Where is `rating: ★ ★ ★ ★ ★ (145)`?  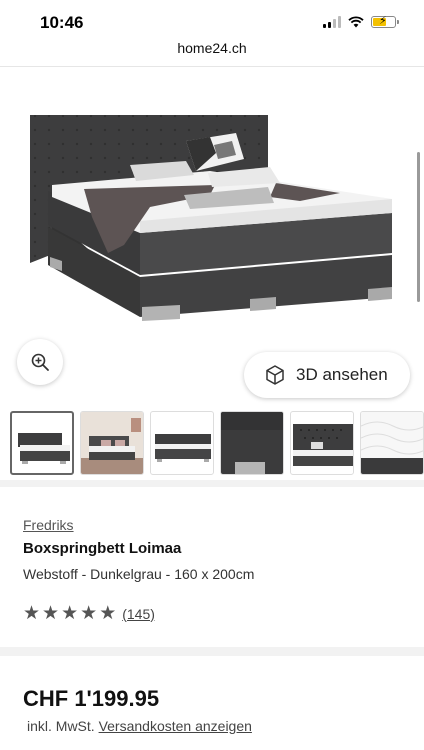 rating: ★ ★ ★ ★ ★ (145) is located at coordinates (89, 613).